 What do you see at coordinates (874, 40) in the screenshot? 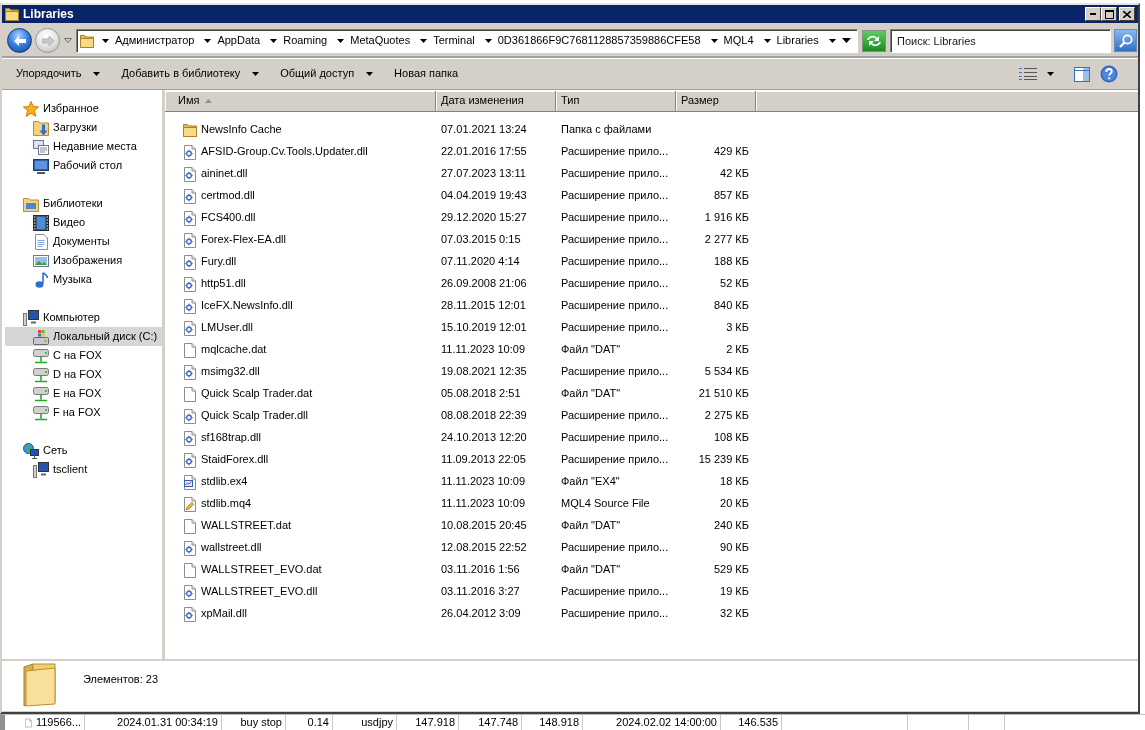
I see `refresh-button` at bounding box center [874, 40].